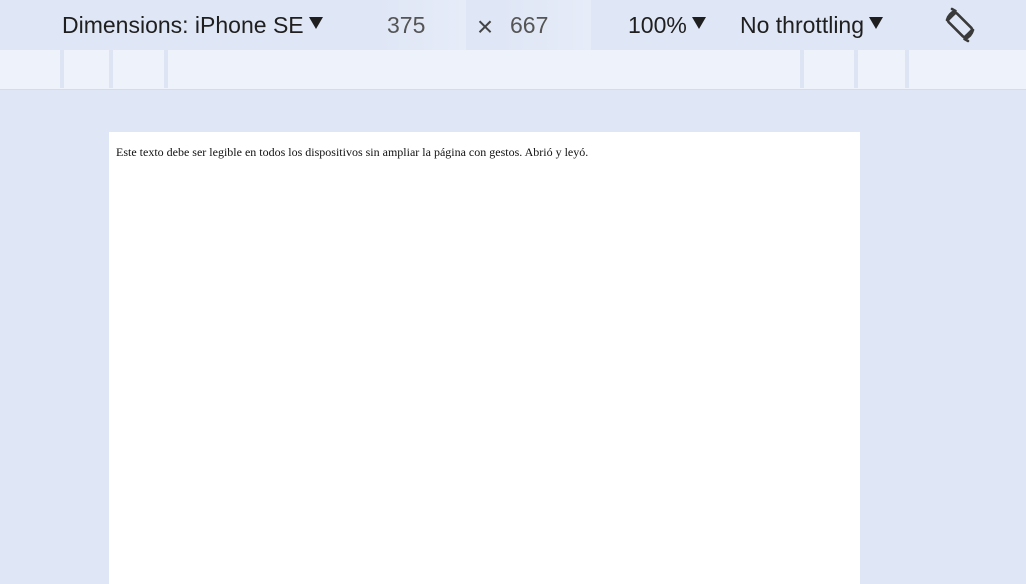 This screenshot has height=584, width=1026. I want to click on mq-segment-mobile-m-left, so click(86, 69).